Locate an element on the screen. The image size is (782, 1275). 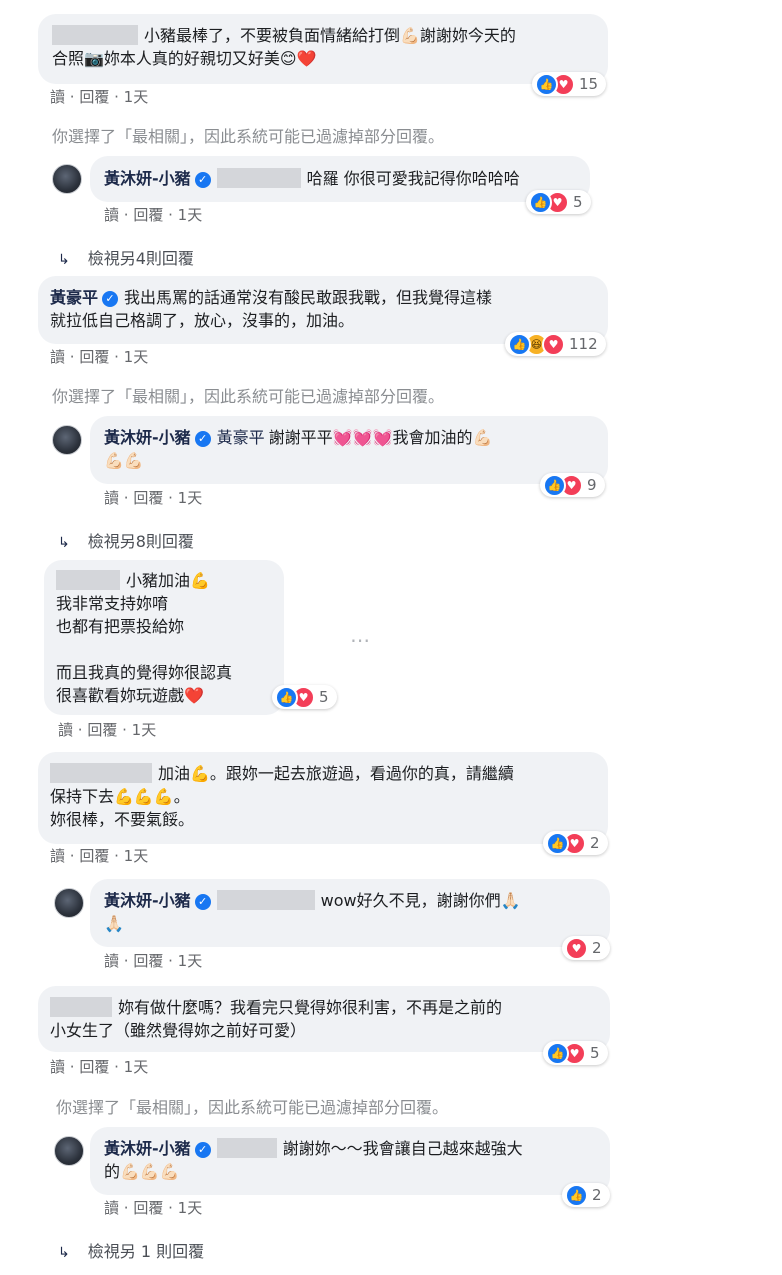
tagged-user: 黃豪平 is located at coordinates (241, 437).